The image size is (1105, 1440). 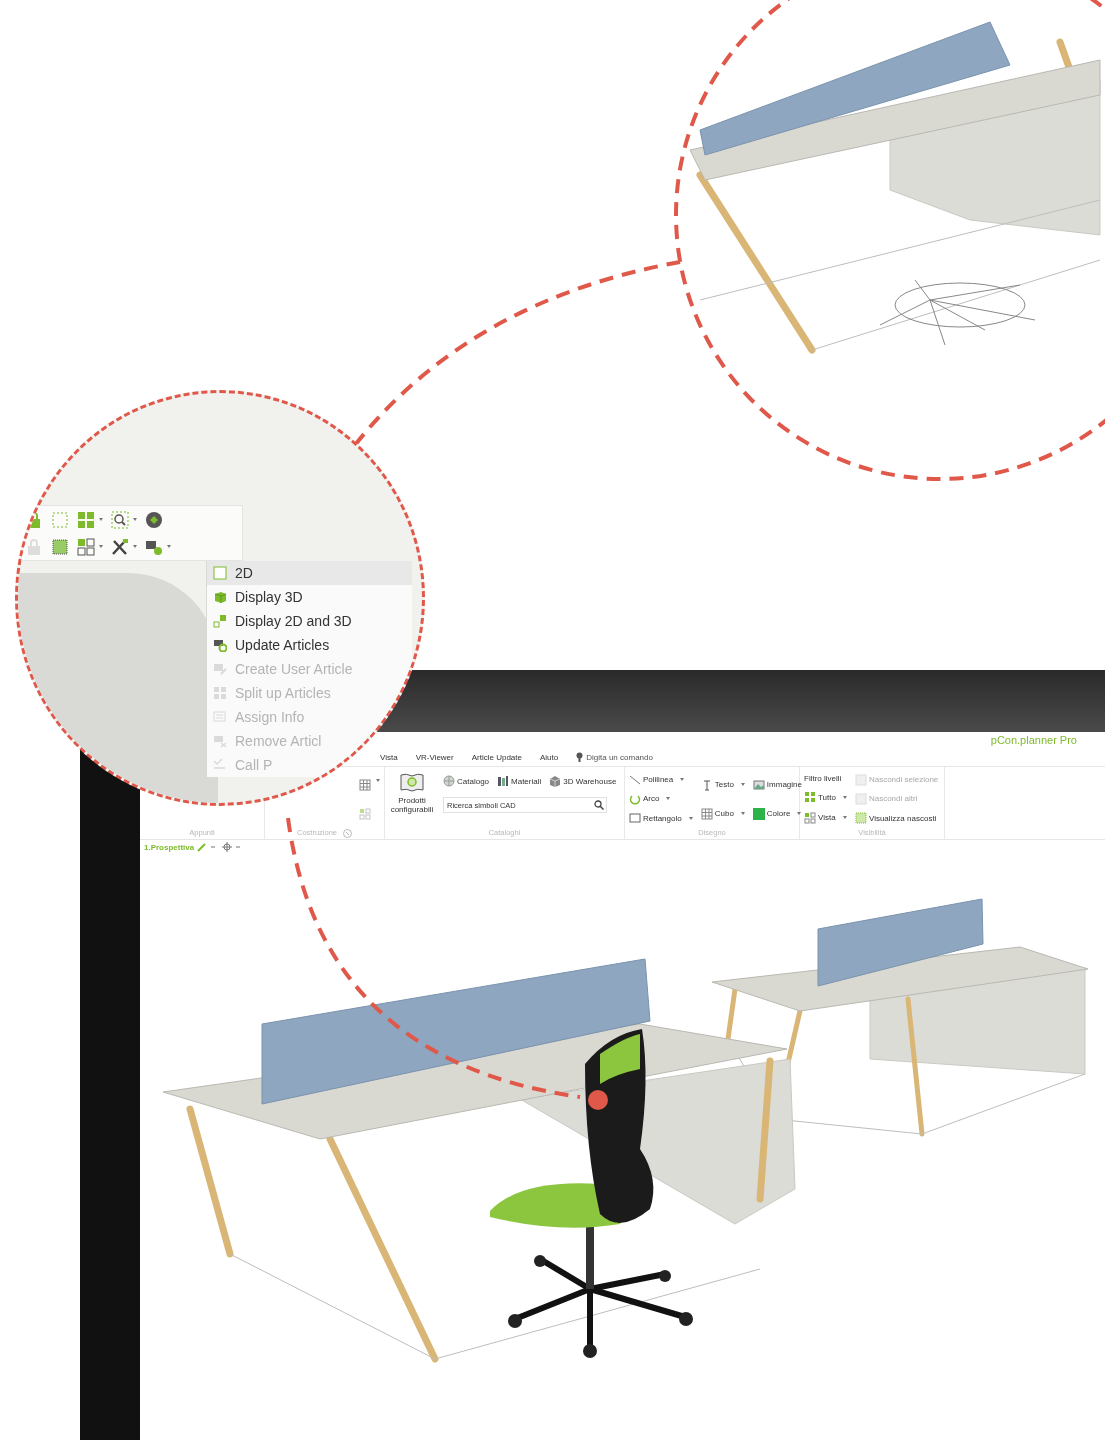 What do you see at coordinates (825, 817) in the screenshot?
I see `ribbon-button: Vista` at bounding box center [825, 817].